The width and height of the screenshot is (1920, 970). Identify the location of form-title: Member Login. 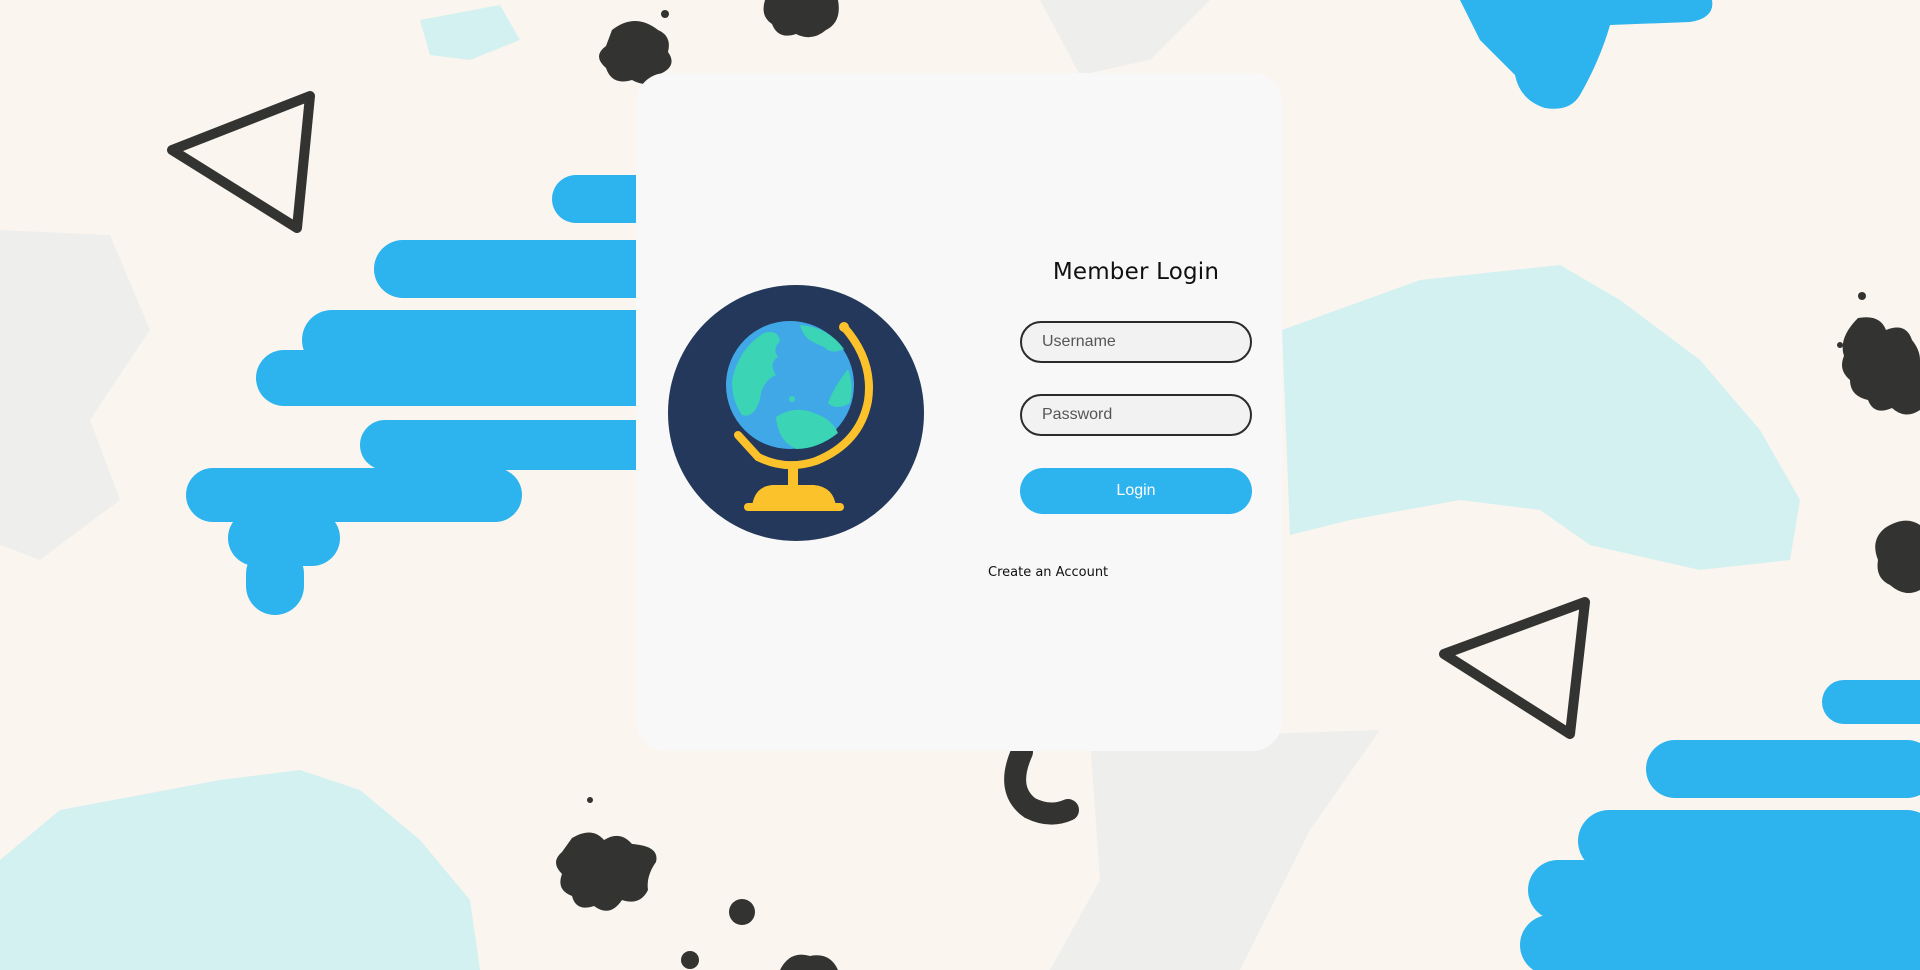
(1136, 272).